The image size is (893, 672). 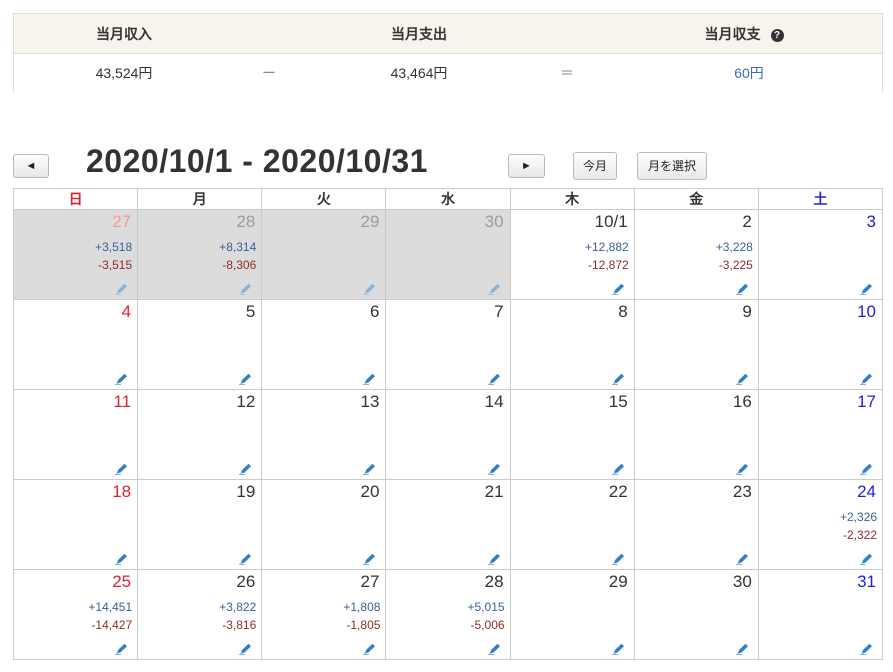 I want to click on calendar-week-row: 18 19 20 21 22 23 24 +2,326 -2,322, so click(x=448, y=524).